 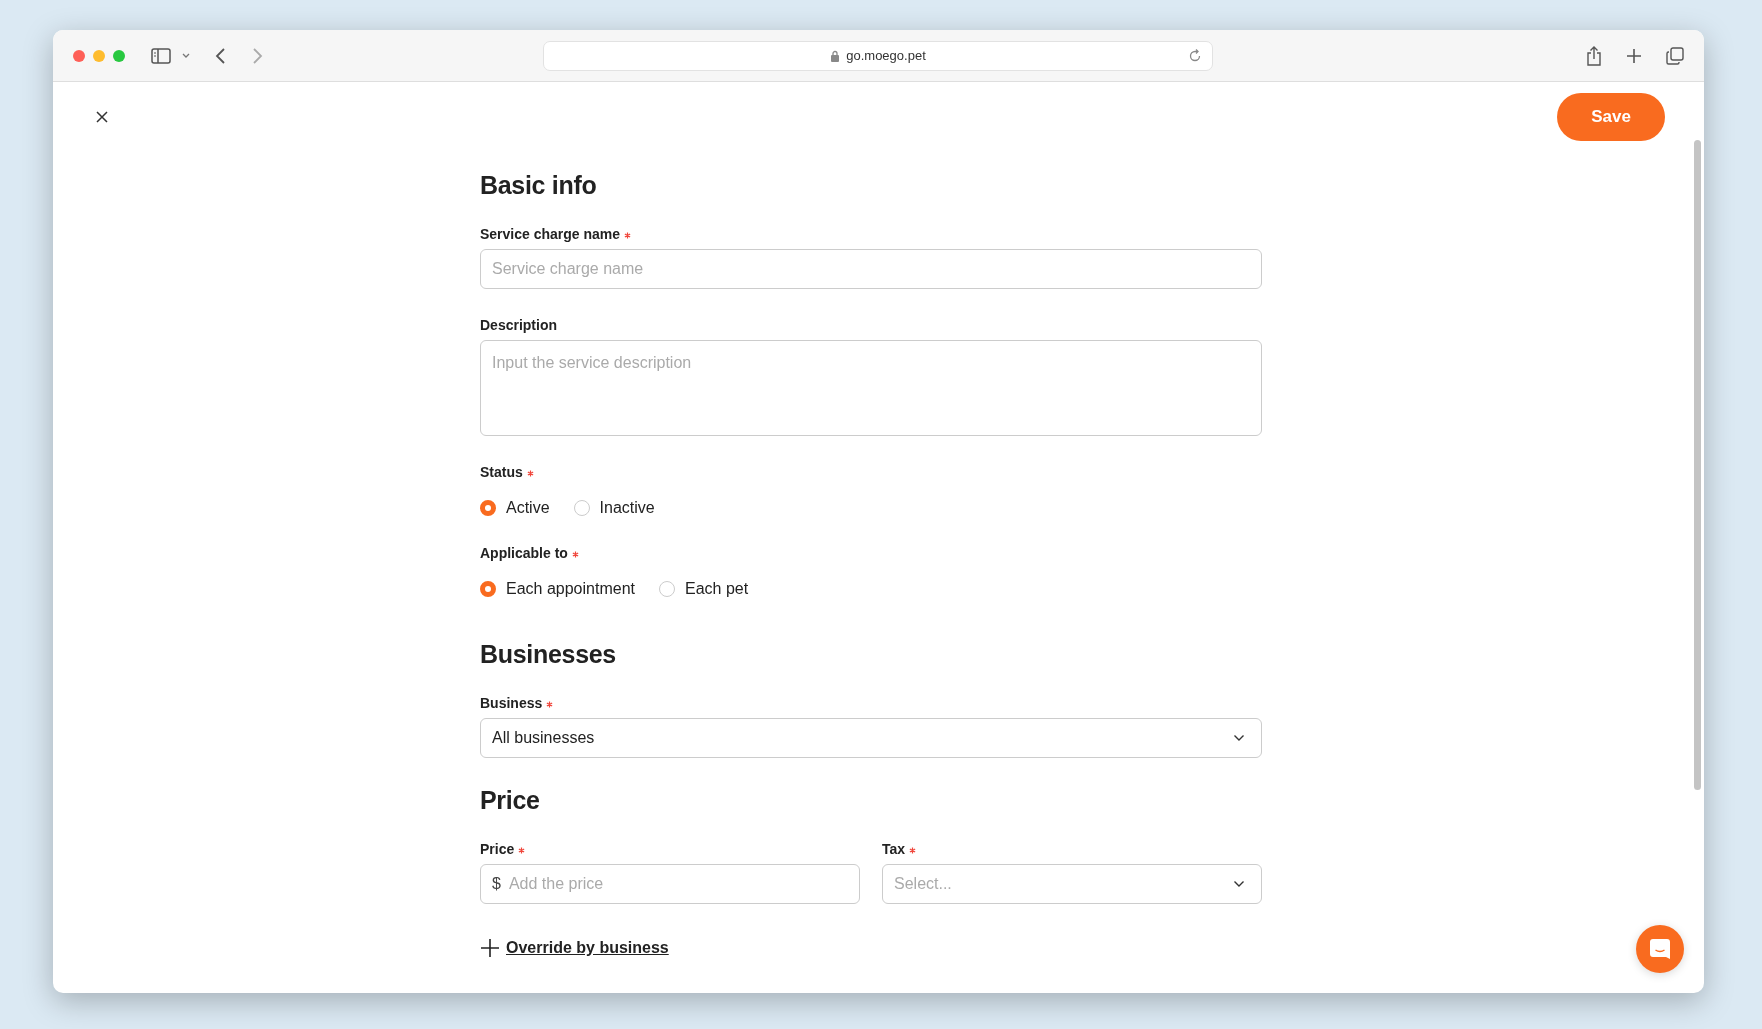 What do you see at coordinates (871, 388) in the screenshot?
I see `description-field: Input the service description` at bounding box center [871, 388].